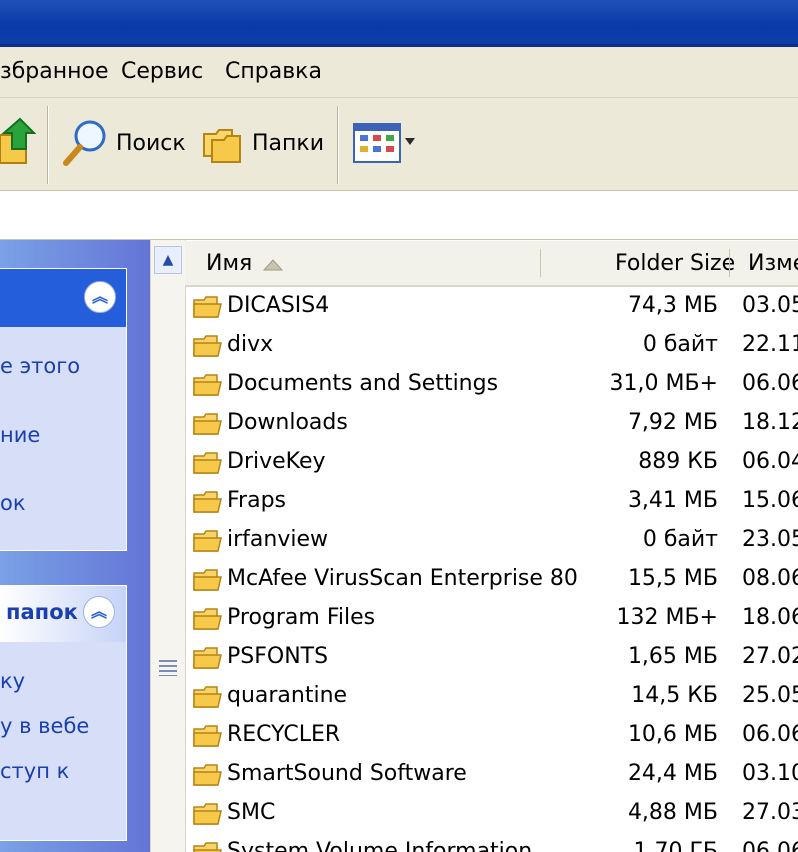 This screenshot has width=798, height=852. What do you see at coordinates (63, 298) in the screenshot?
I see `task-box-header: ︽` at bounding box center [63, 298].